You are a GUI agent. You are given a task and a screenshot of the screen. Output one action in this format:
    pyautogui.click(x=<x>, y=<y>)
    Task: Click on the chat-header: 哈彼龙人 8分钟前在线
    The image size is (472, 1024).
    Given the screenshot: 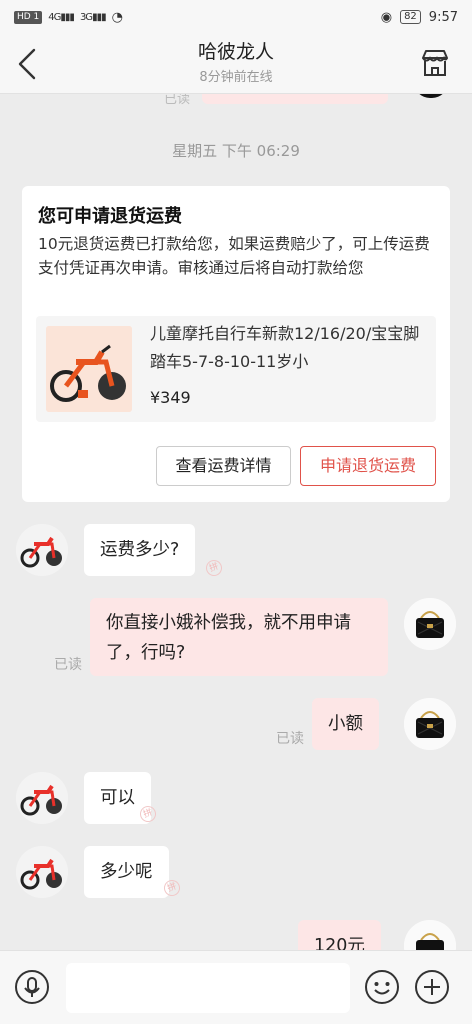 What is the action you would take?
    pyautogui.click(x=236, y=64)
    